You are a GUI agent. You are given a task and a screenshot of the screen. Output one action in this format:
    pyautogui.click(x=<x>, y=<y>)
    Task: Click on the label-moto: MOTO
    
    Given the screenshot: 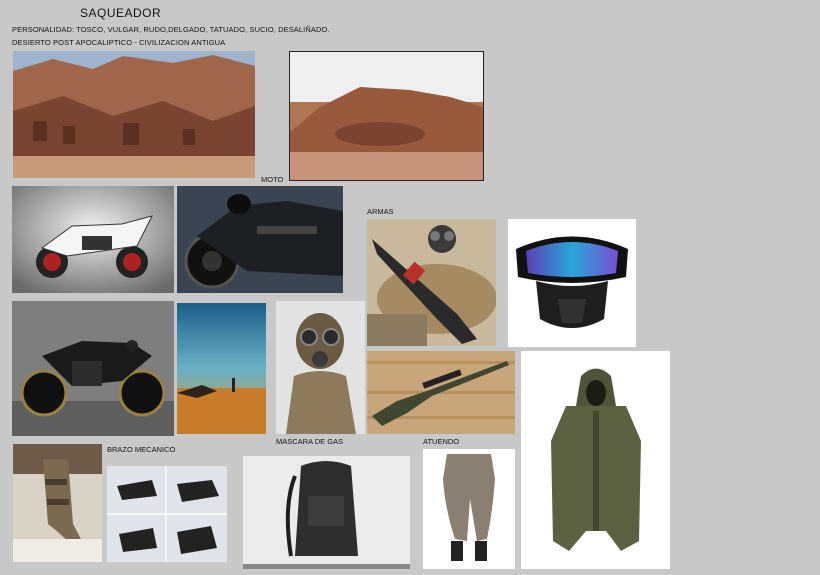 What is the action you would take?
    pyautogui.click(x=272, y=179)
    